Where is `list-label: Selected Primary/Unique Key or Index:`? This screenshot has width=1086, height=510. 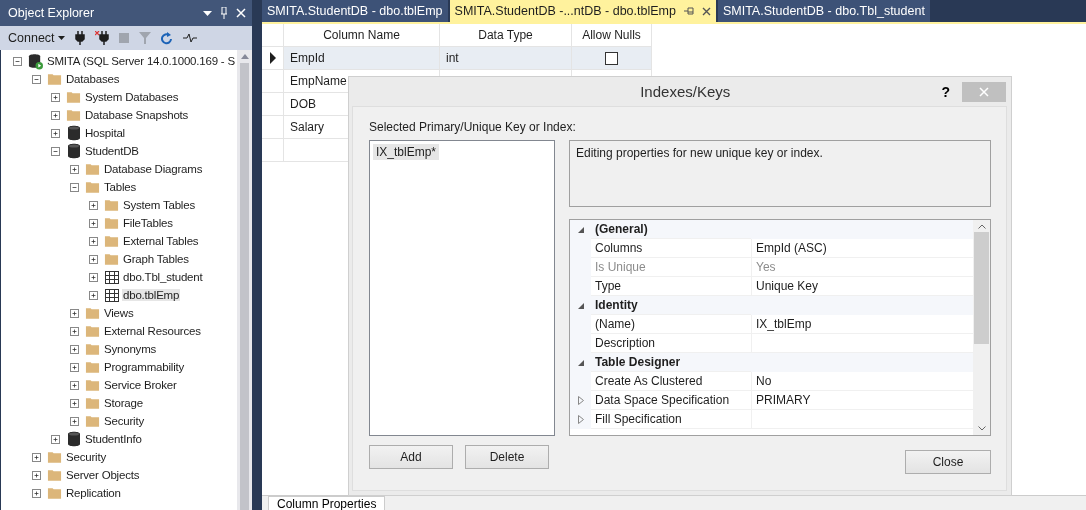 list-label: Selected Primary/Unique Key or Index: is located at coordinates (473, 127).